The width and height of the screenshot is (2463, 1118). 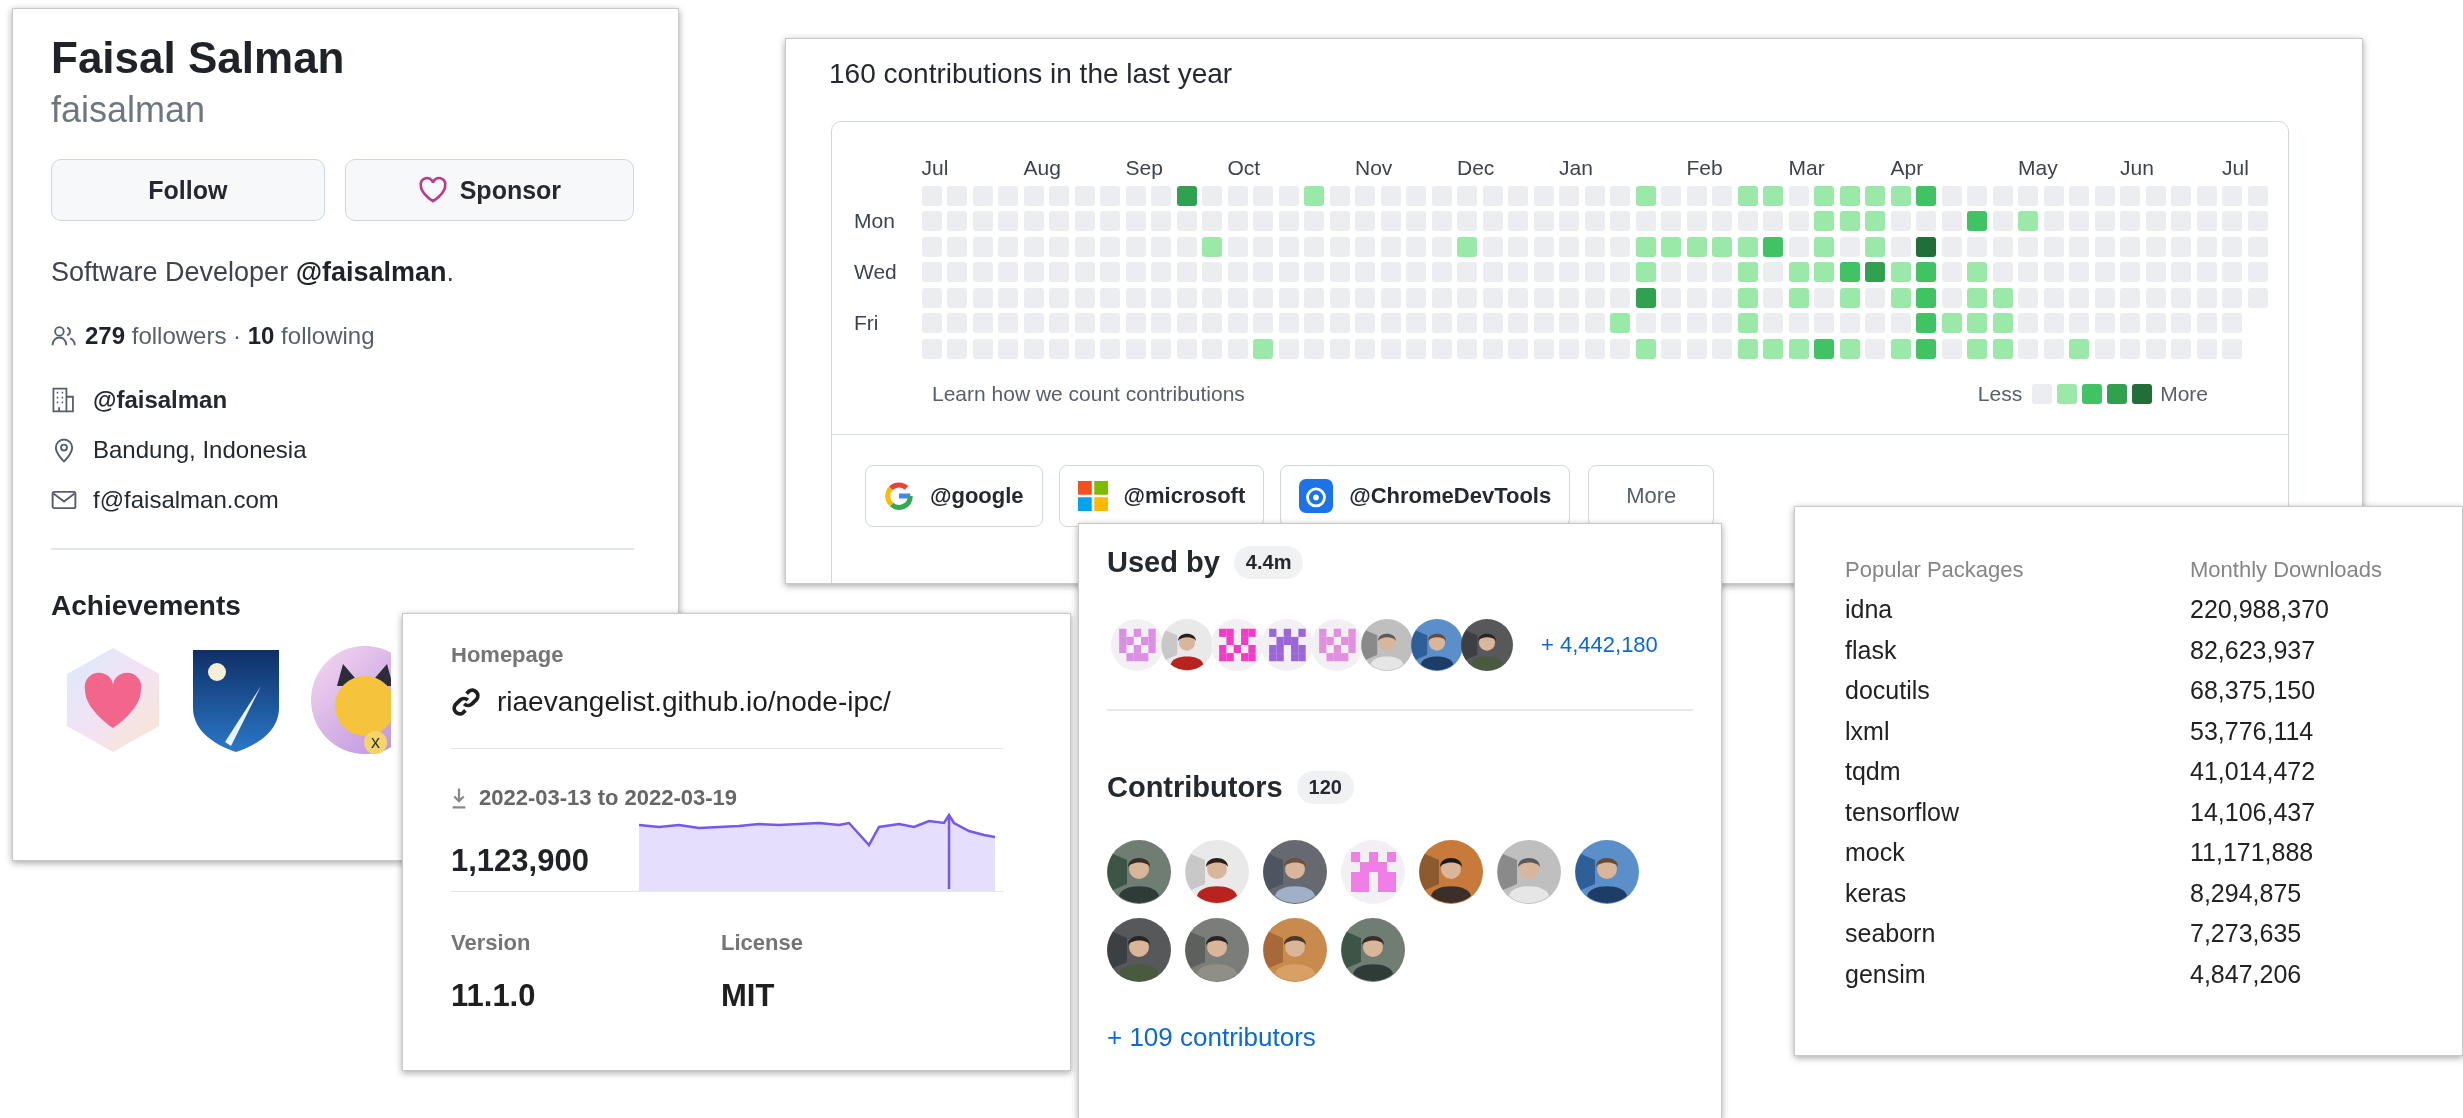 I want to click on package-name: seaborn, so click(x=1891, y=933).